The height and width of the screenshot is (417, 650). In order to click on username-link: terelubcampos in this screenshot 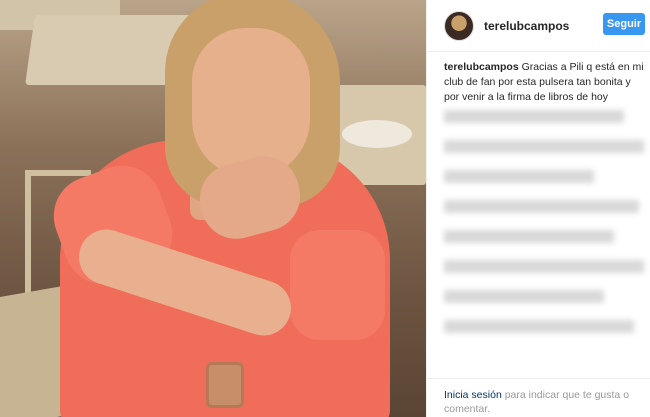, I will do `click(526, 26)`.